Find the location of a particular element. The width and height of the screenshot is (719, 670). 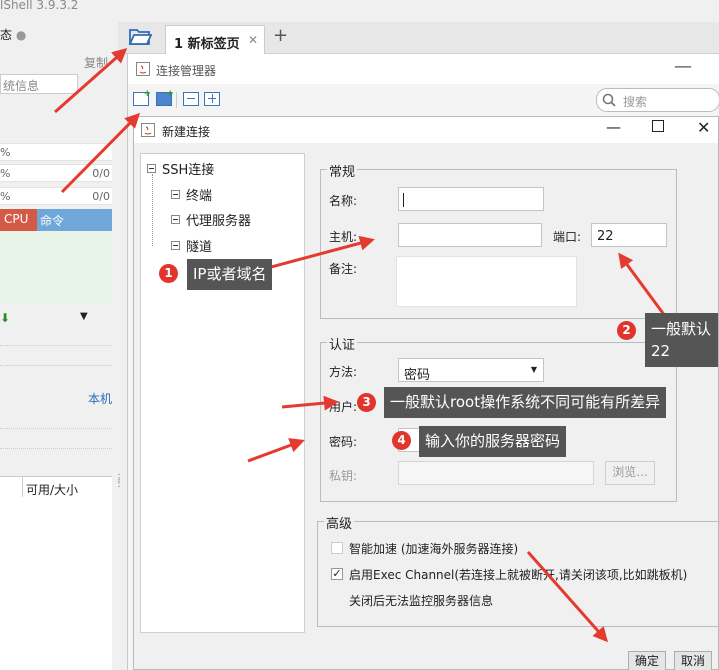

dialog-titlebar: 新建连接 — ✕ is located at coordinates (426, 130).